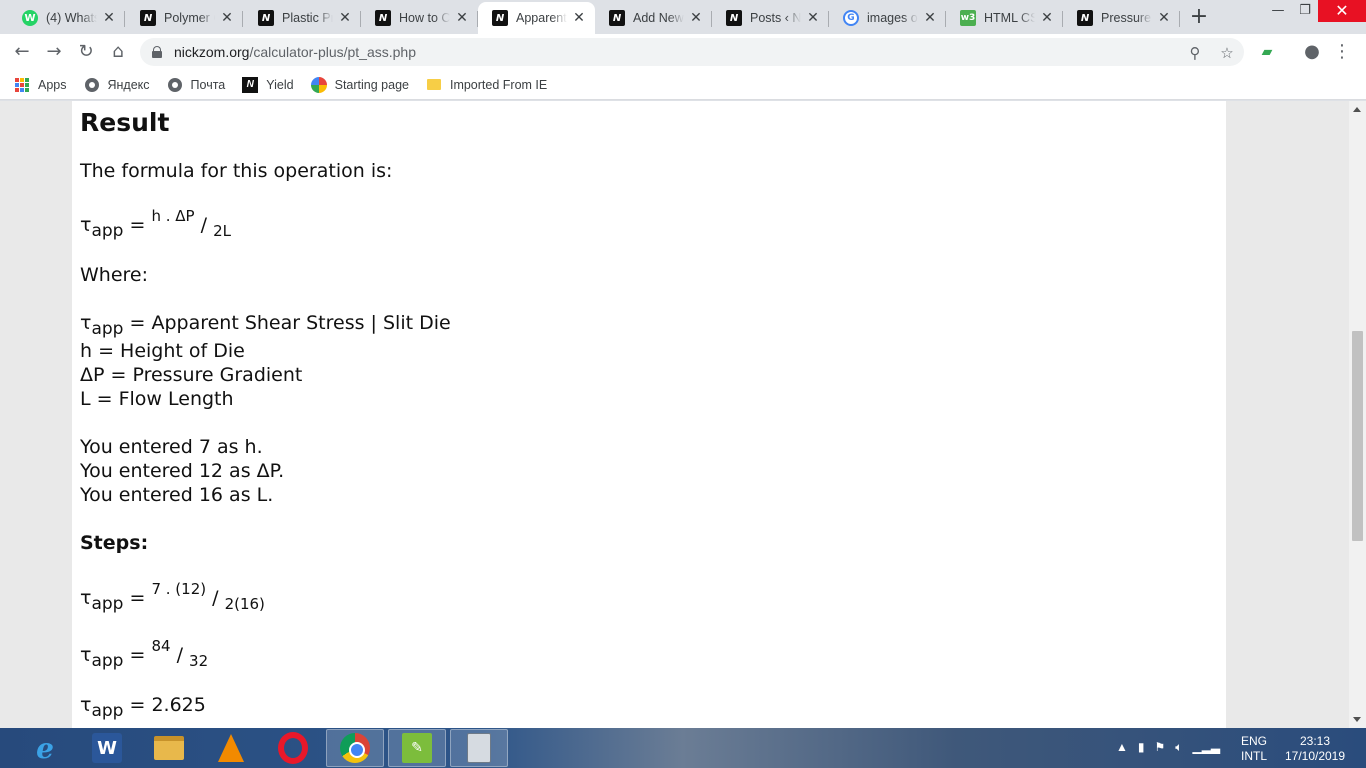  I want to click on step-numerator: 7 . (12), so click(179, 589).